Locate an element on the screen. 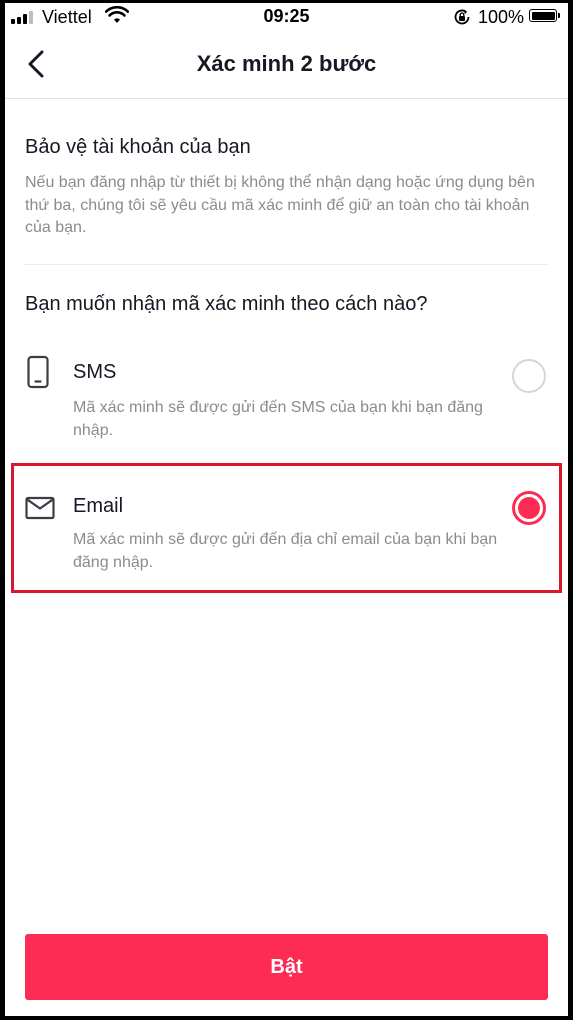  battery-icon is located at coordinates (544, 15).